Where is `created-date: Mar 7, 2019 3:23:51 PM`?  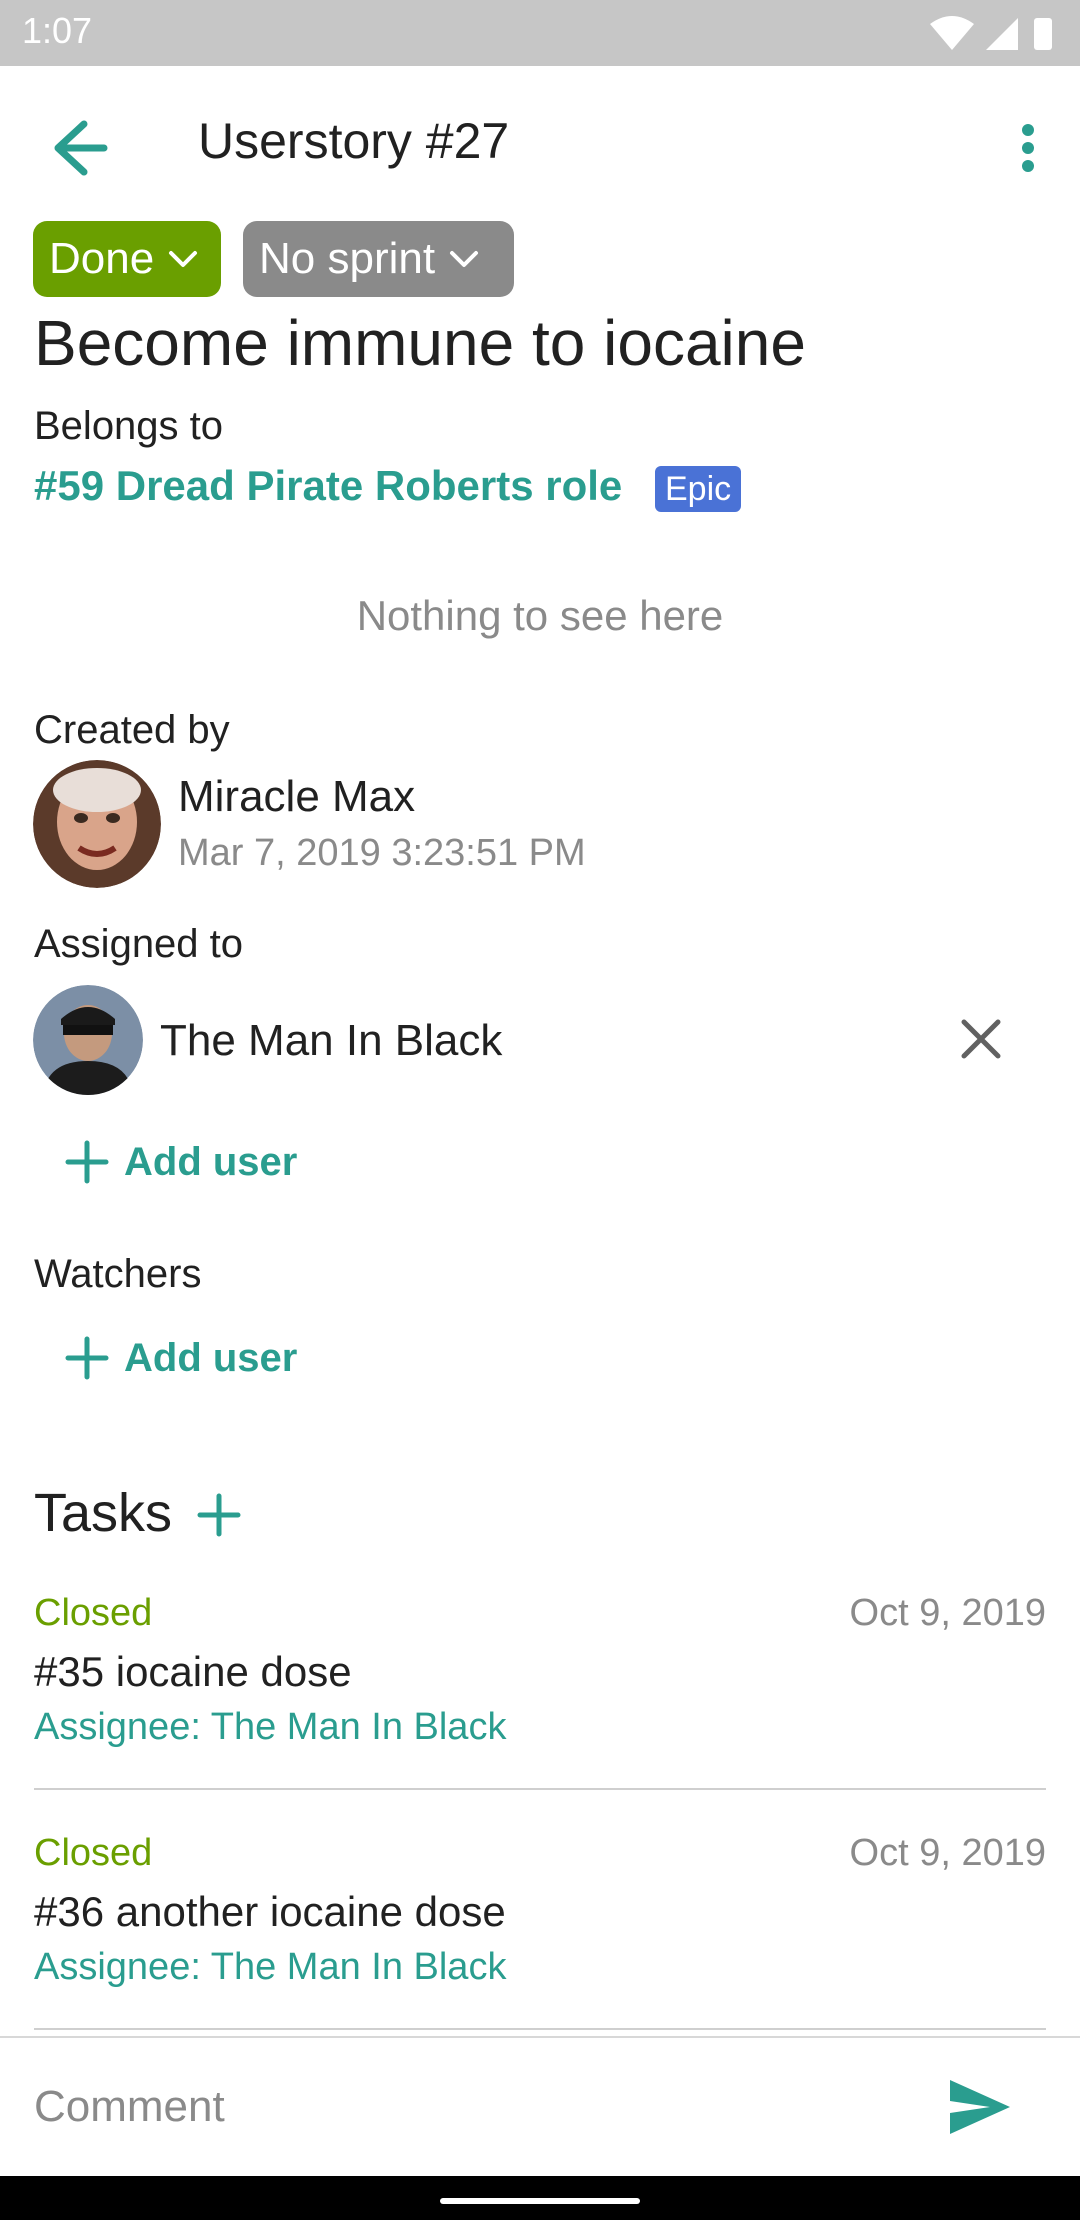
created-date: Mar 7, 2019 3:23:51 PM is located at coordinates (382, 853).